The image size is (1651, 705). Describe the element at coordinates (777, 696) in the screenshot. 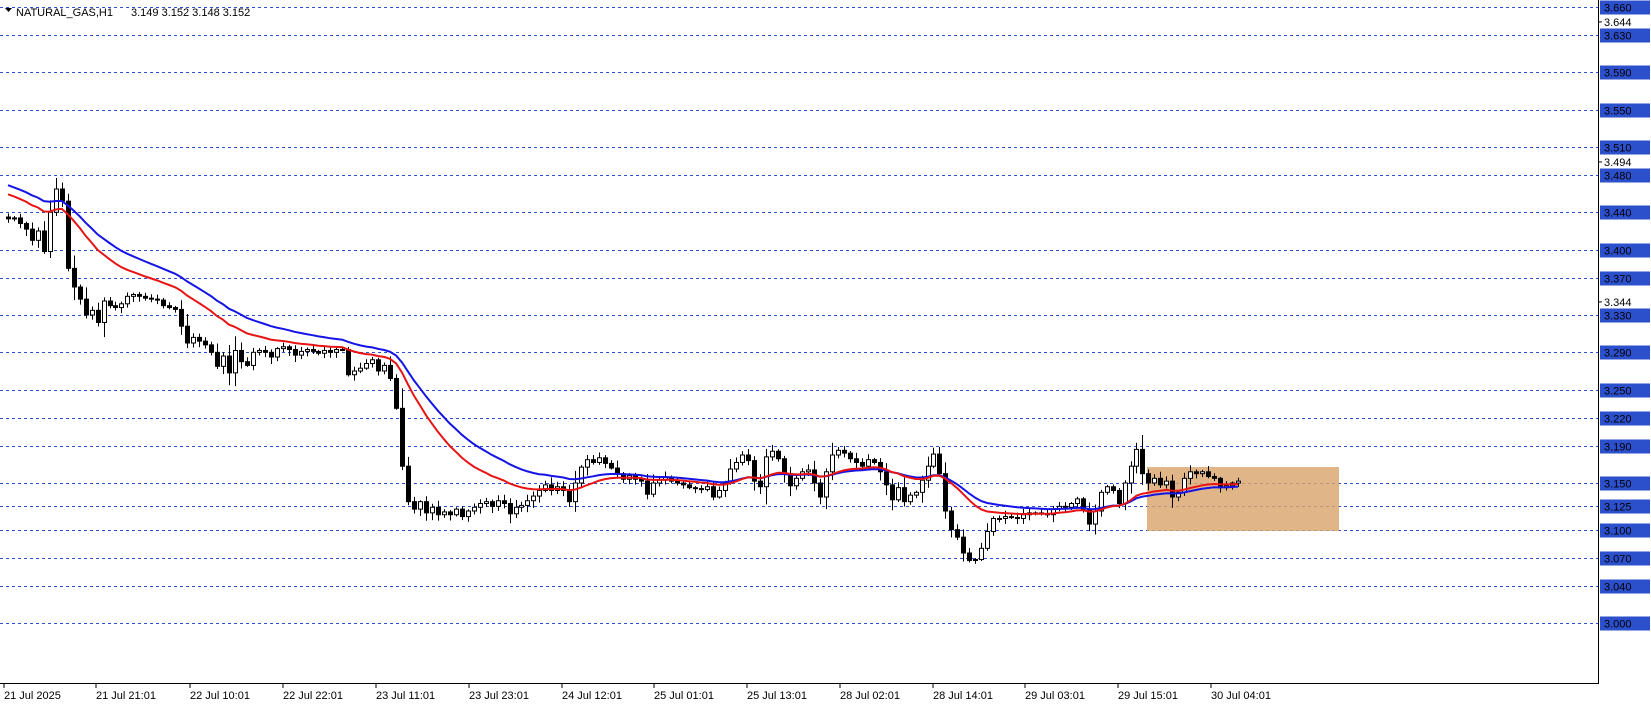

I see `time-axis-label: 25 Jul 13:01` at that location.